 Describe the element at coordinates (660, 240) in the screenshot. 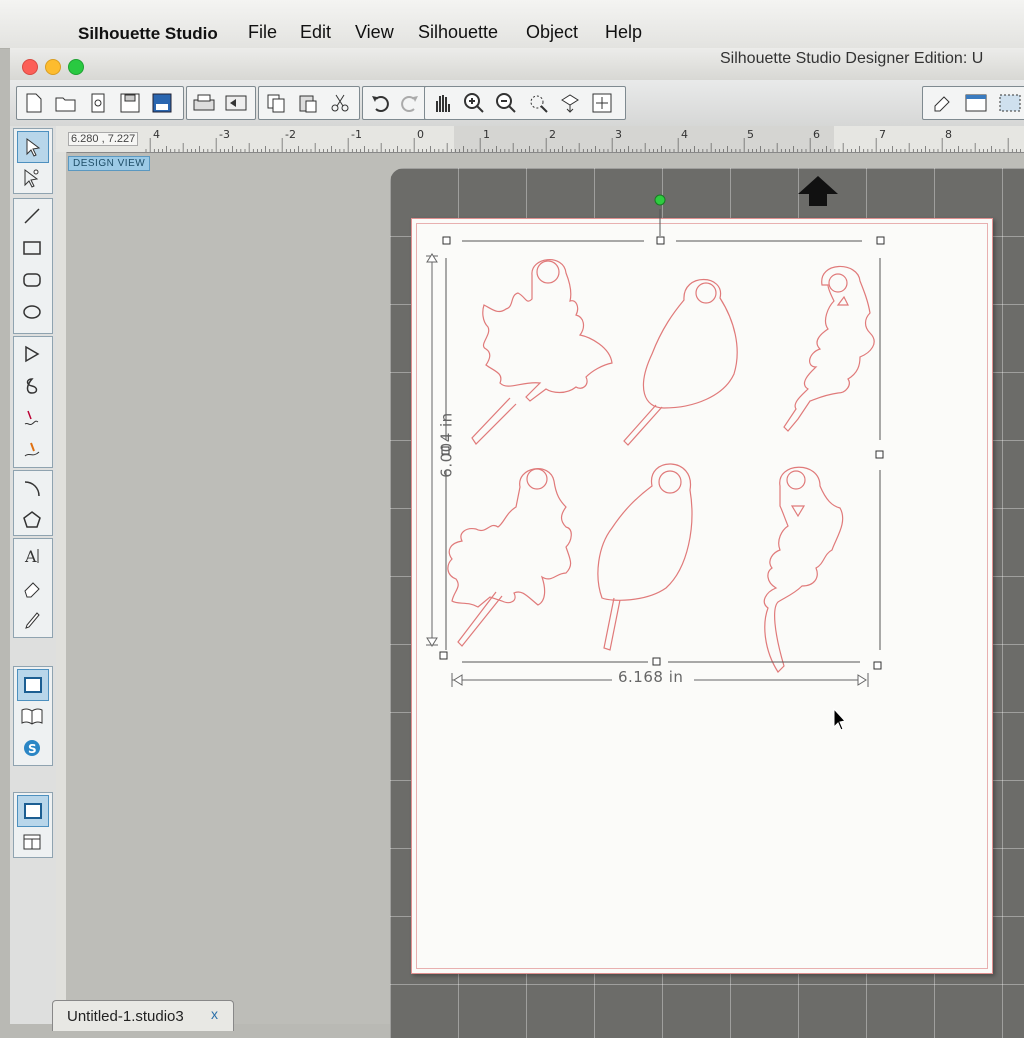

I see `resize-handle-top-center` at that location.